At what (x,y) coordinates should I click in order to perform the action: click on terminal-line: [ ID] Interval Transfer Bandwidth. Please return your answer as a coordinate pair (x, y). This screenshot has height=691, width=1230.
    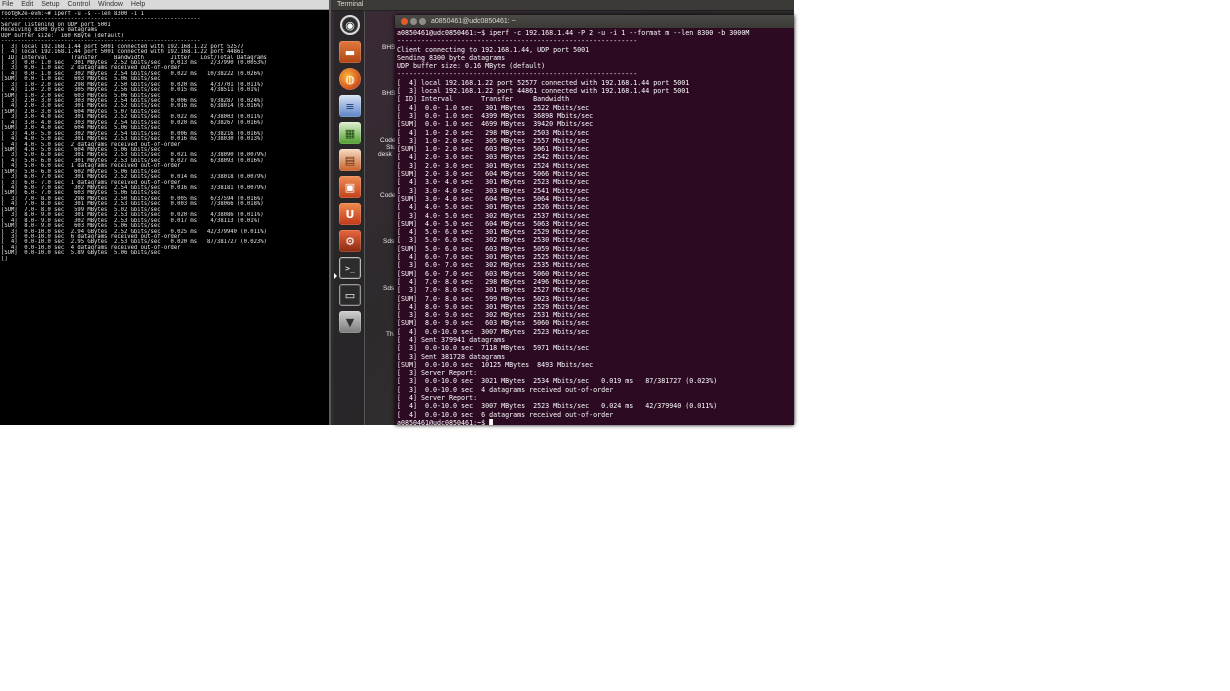
    Looking at the image, I should click on (483, 99).